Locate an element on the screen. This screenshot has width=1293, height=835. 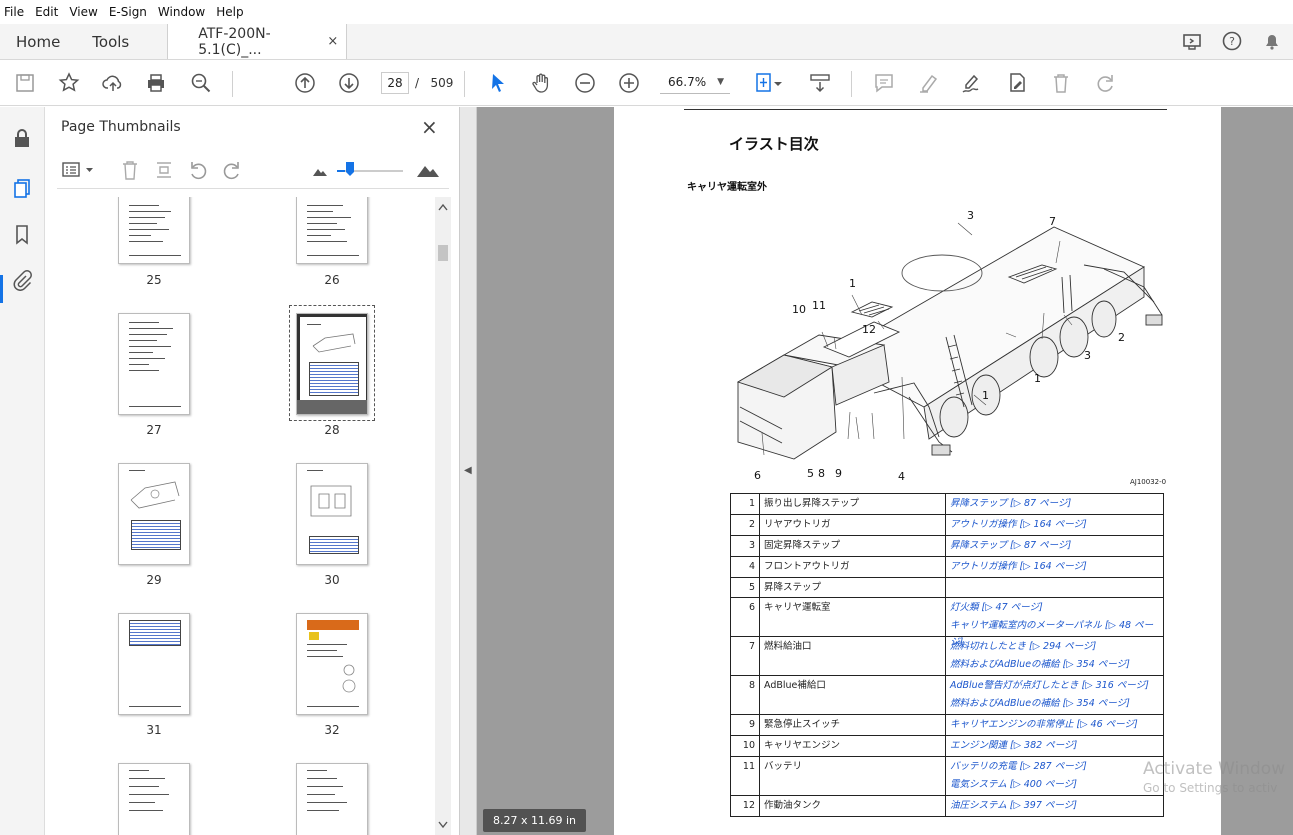
cross-reference-link: 電気システム [▷ 400 ページ] is located at coordinates (1054, 785).